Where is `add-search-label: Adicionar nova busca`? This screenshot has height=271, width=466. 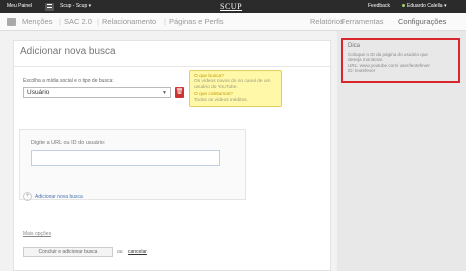
add-search-label: Adicionar nova busca is located at coordinates (59, 196).